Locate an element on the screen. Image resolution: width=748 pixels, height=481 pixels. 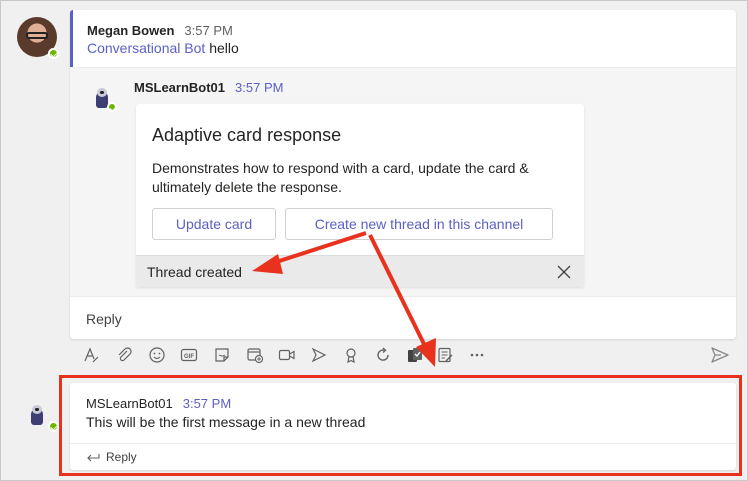
mention-accent-bar is located at coordinates (71, 38).